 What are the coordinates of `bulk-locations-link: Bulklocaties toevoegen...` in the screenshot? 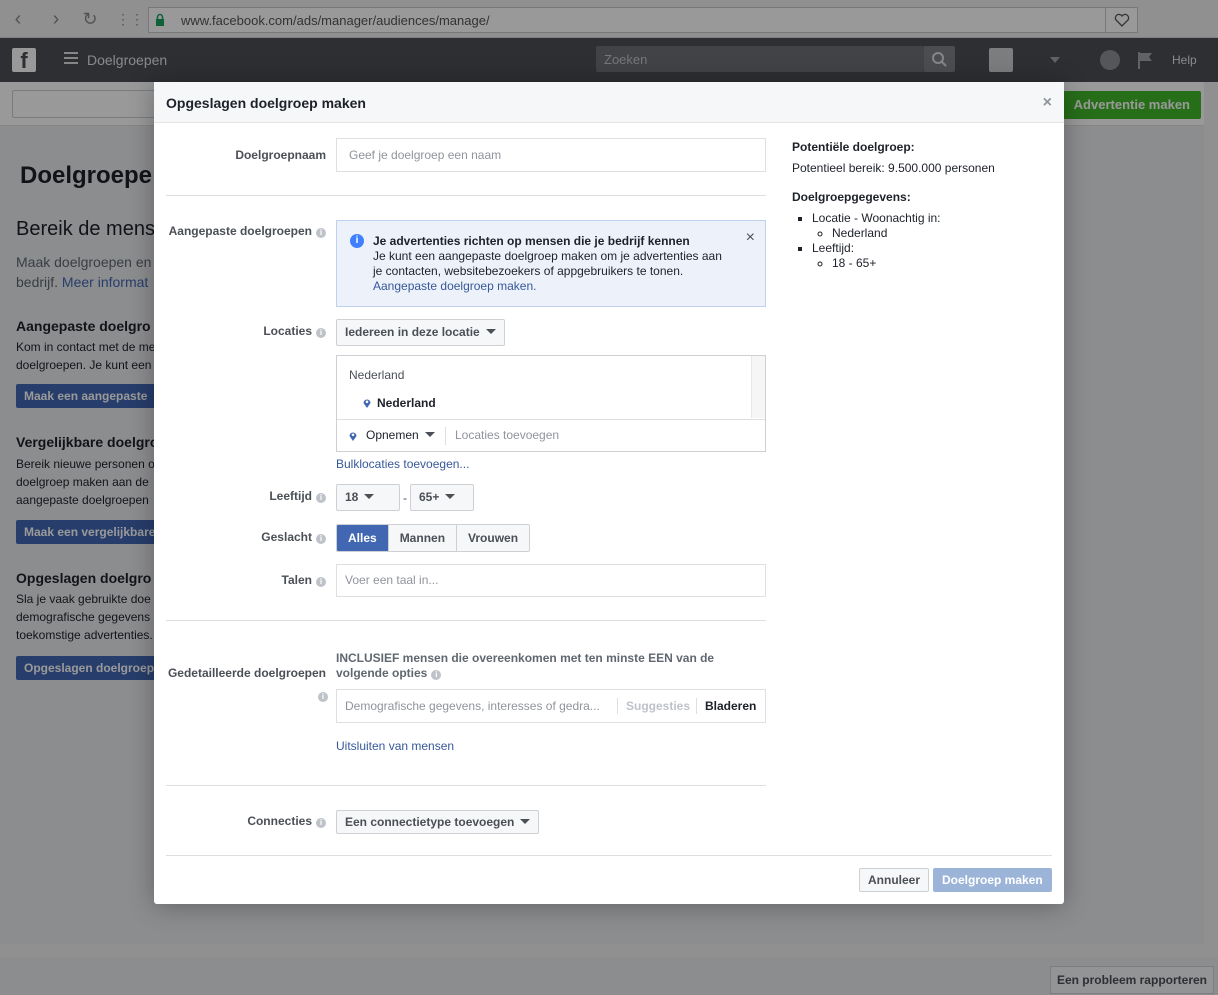 It's located at (402, 464).